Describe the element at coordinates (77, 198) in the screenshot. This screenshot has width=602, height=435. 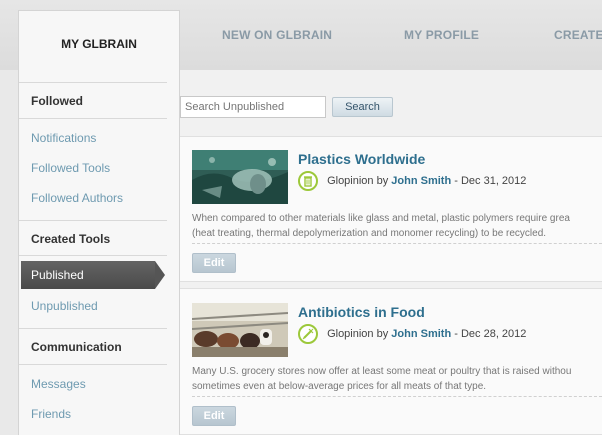
I see `sidebar-item-followed-authors: Followed Authors` at that location.